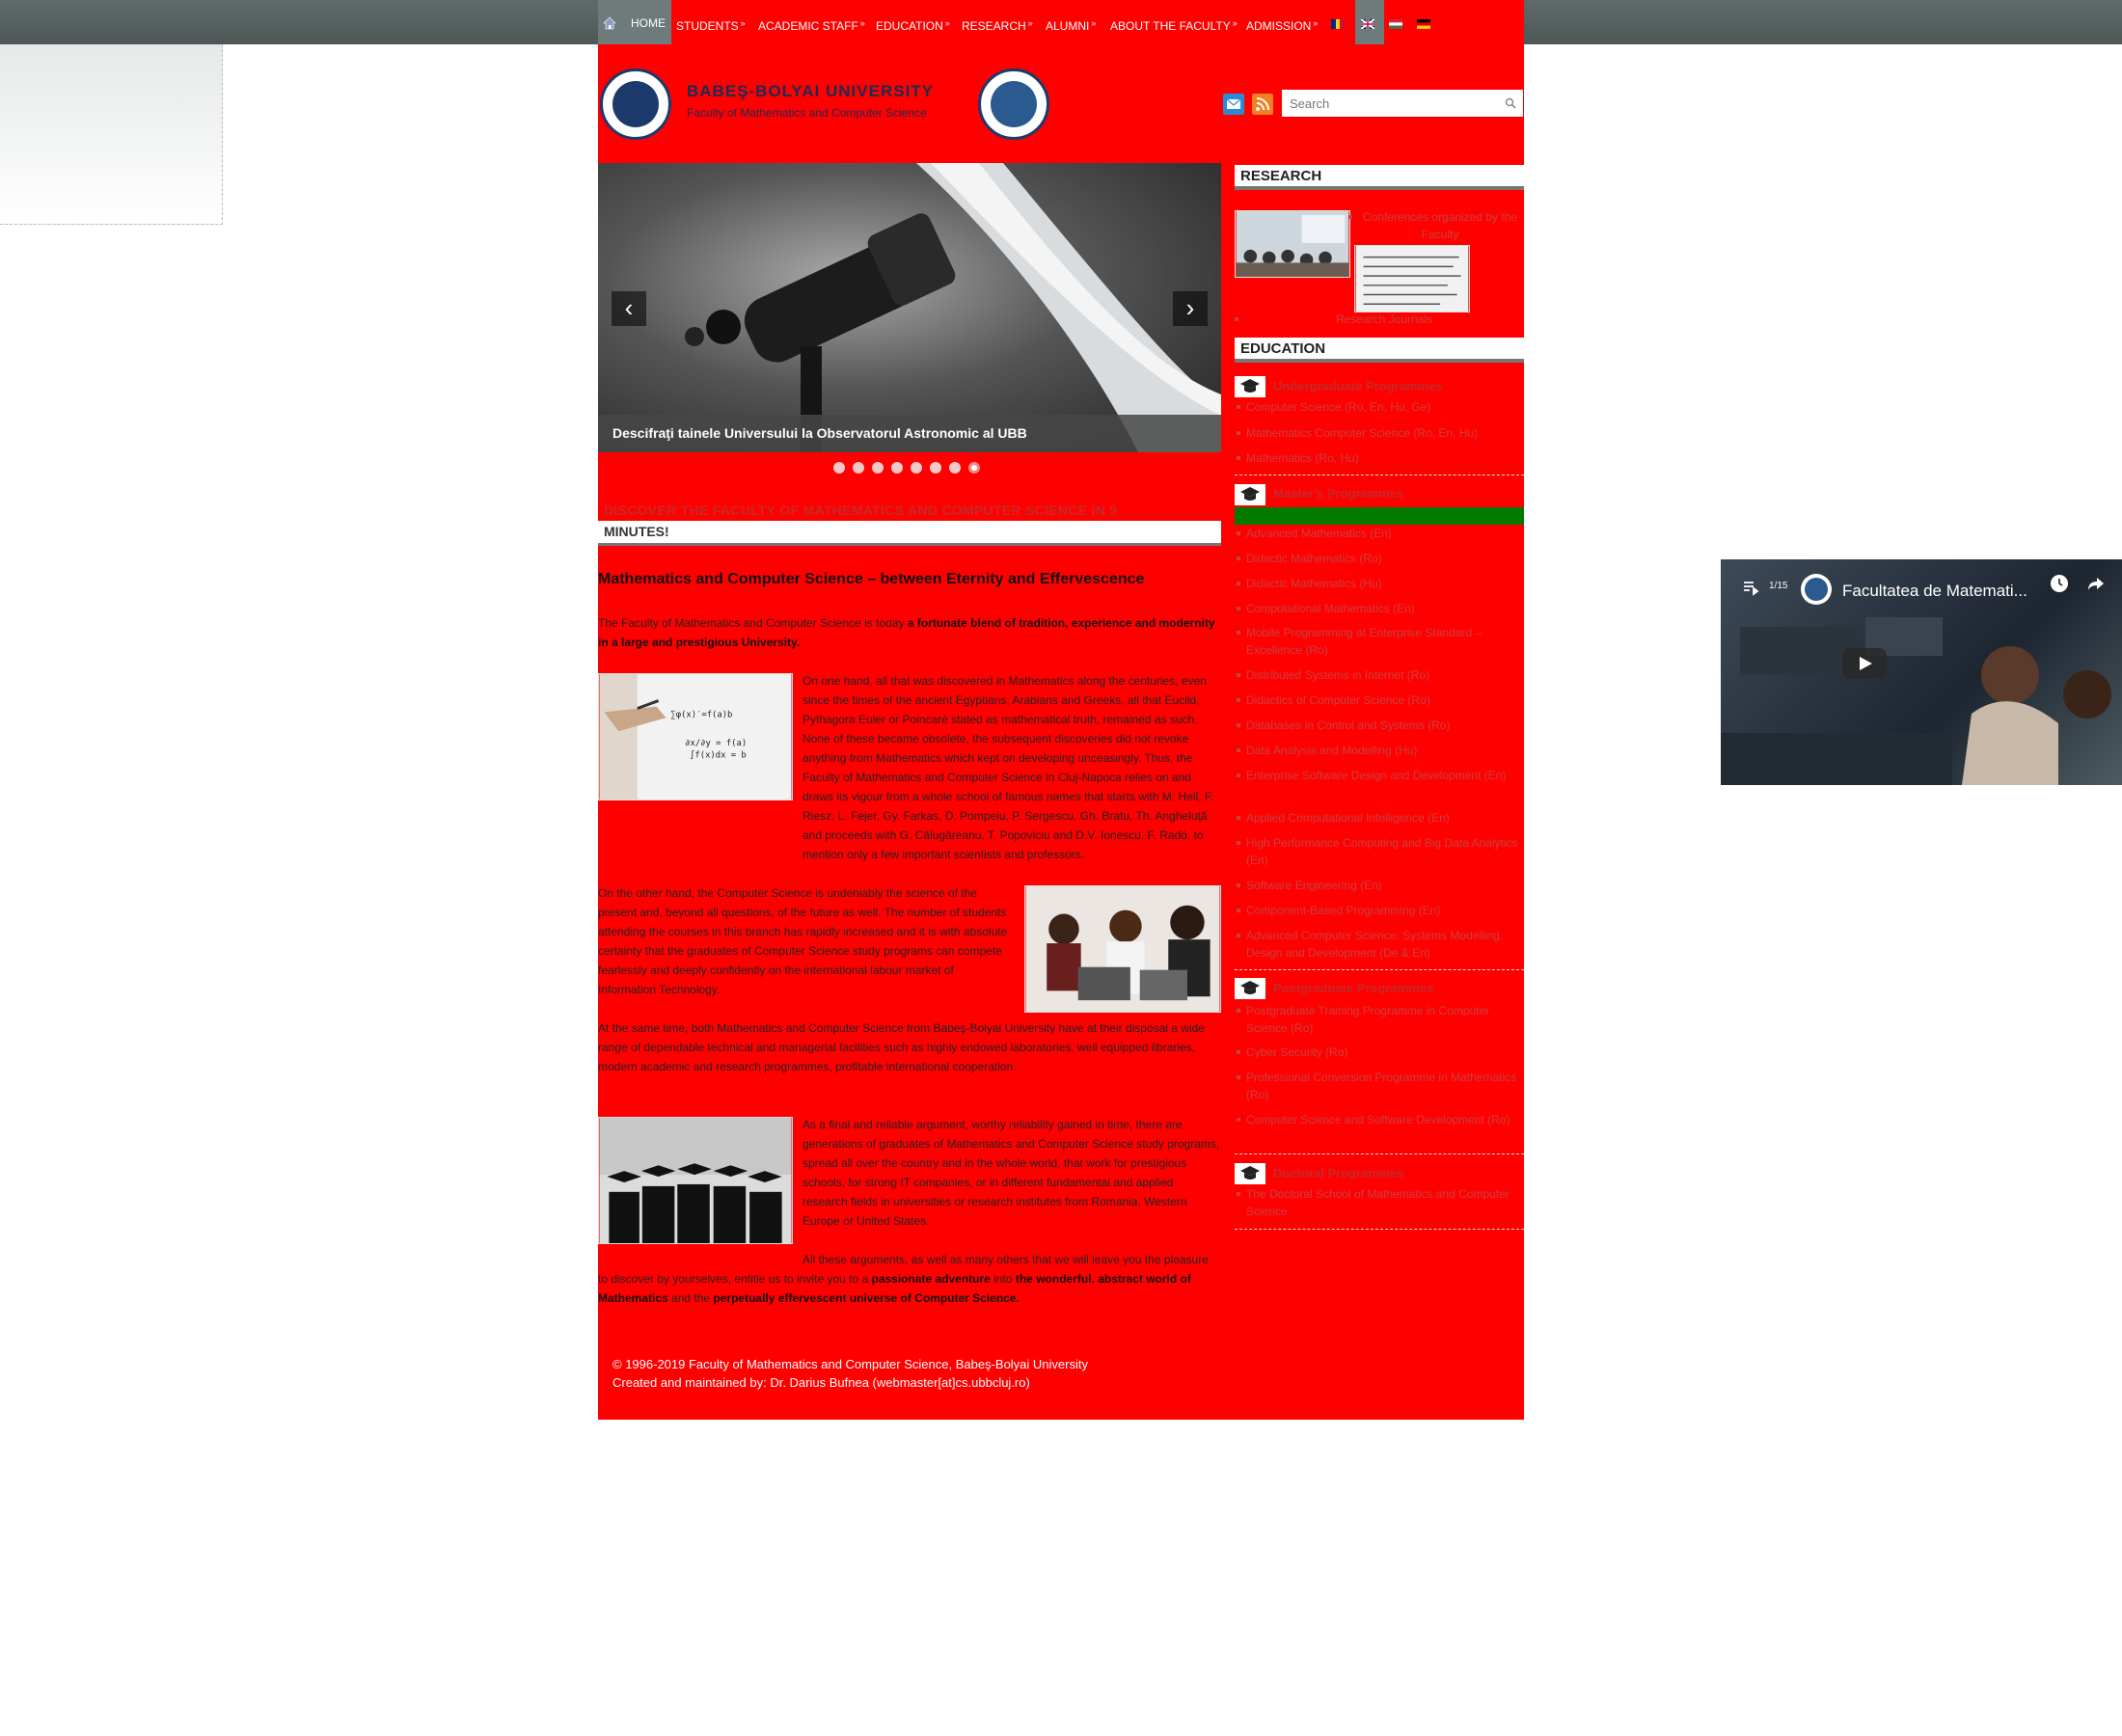  I want to click on program-link: Data Analysis and Modelling (Hu), so click(1379, 750).